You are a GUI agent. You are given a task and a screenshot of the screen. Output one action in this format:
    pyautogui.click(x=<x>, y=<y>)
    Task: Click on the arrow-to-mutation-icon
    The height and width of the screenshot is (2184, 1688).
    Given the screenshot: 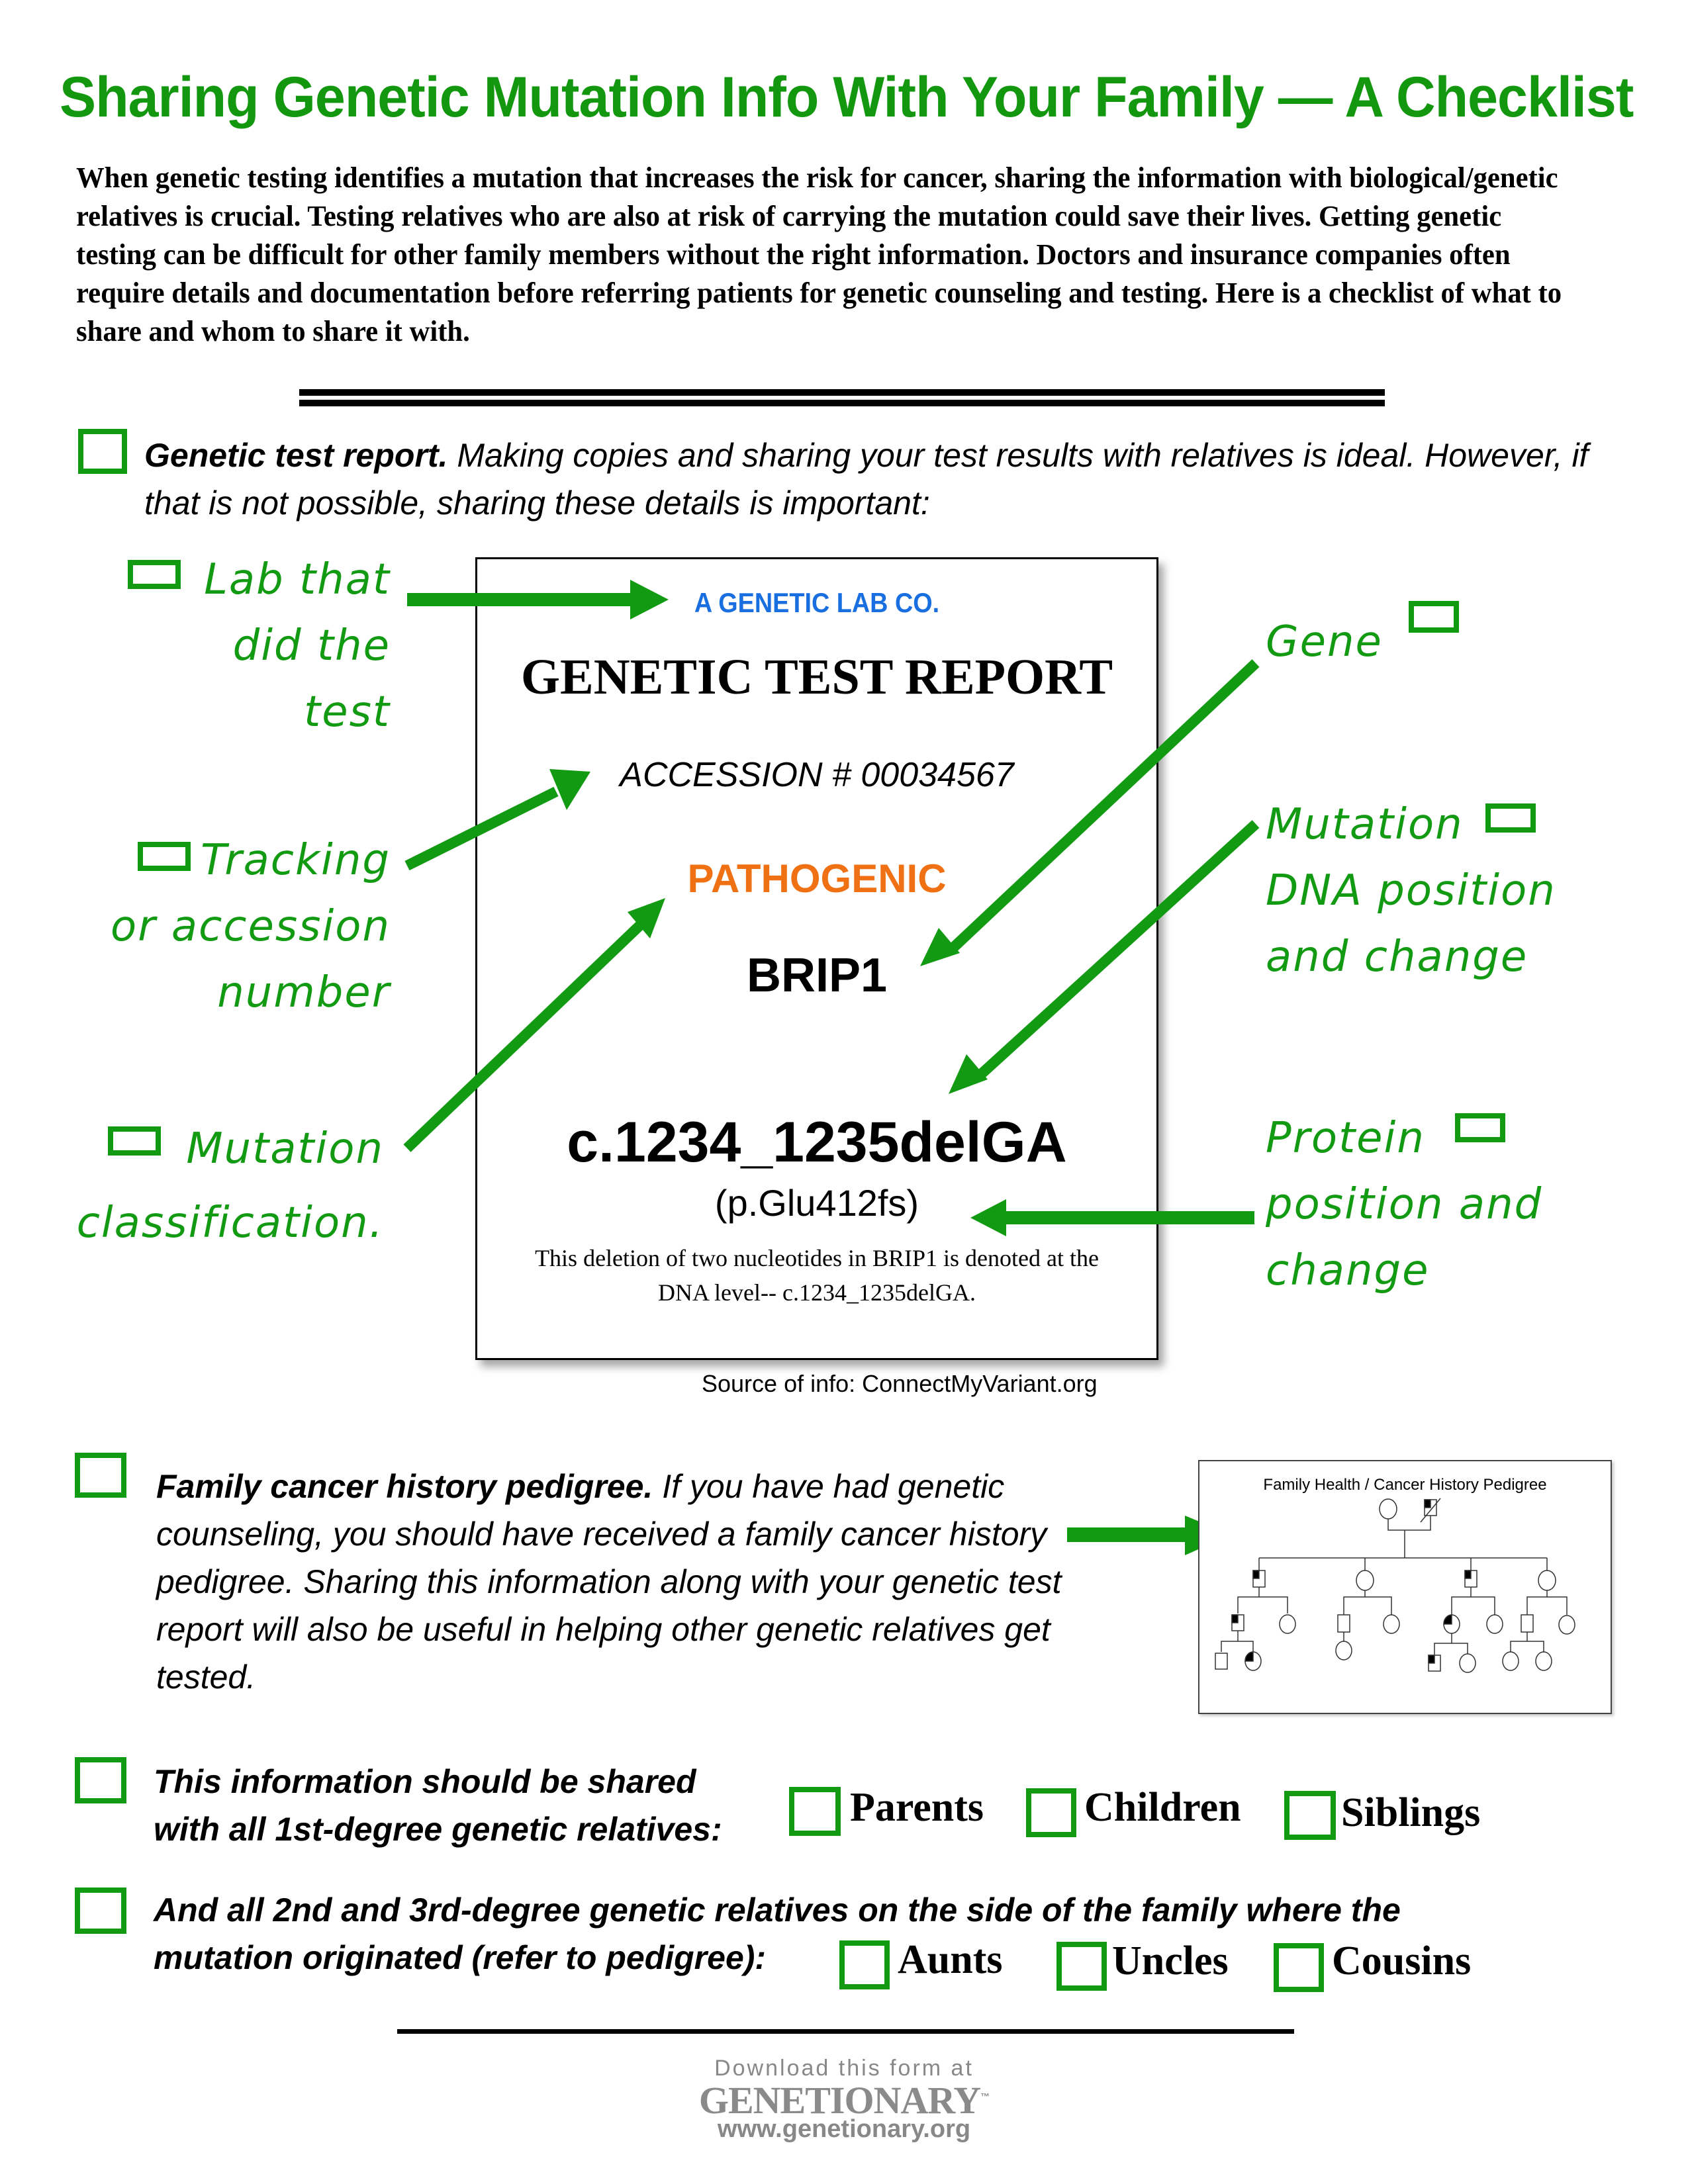 What is the action you would take?
    pyautogui.click(x=1104, y=957)
    